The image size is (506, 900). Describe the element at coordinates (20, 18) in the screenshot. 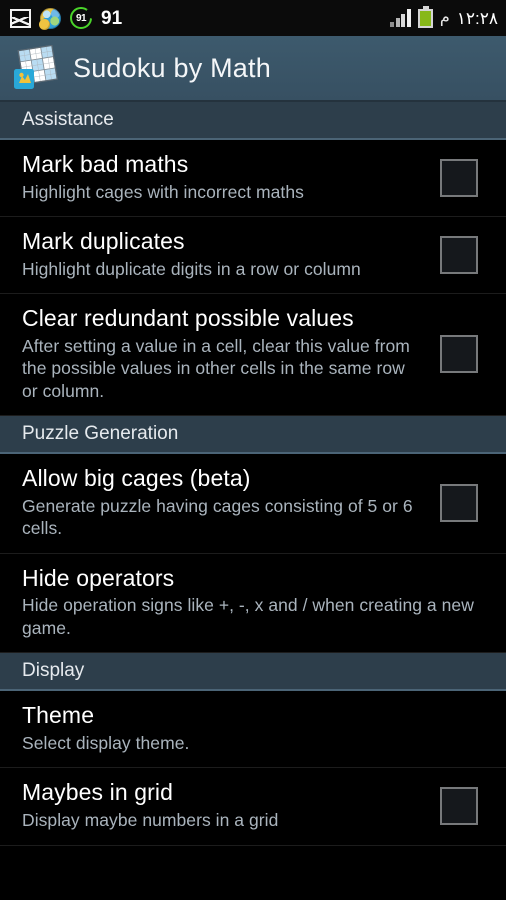

I see `image-icon` at that location.